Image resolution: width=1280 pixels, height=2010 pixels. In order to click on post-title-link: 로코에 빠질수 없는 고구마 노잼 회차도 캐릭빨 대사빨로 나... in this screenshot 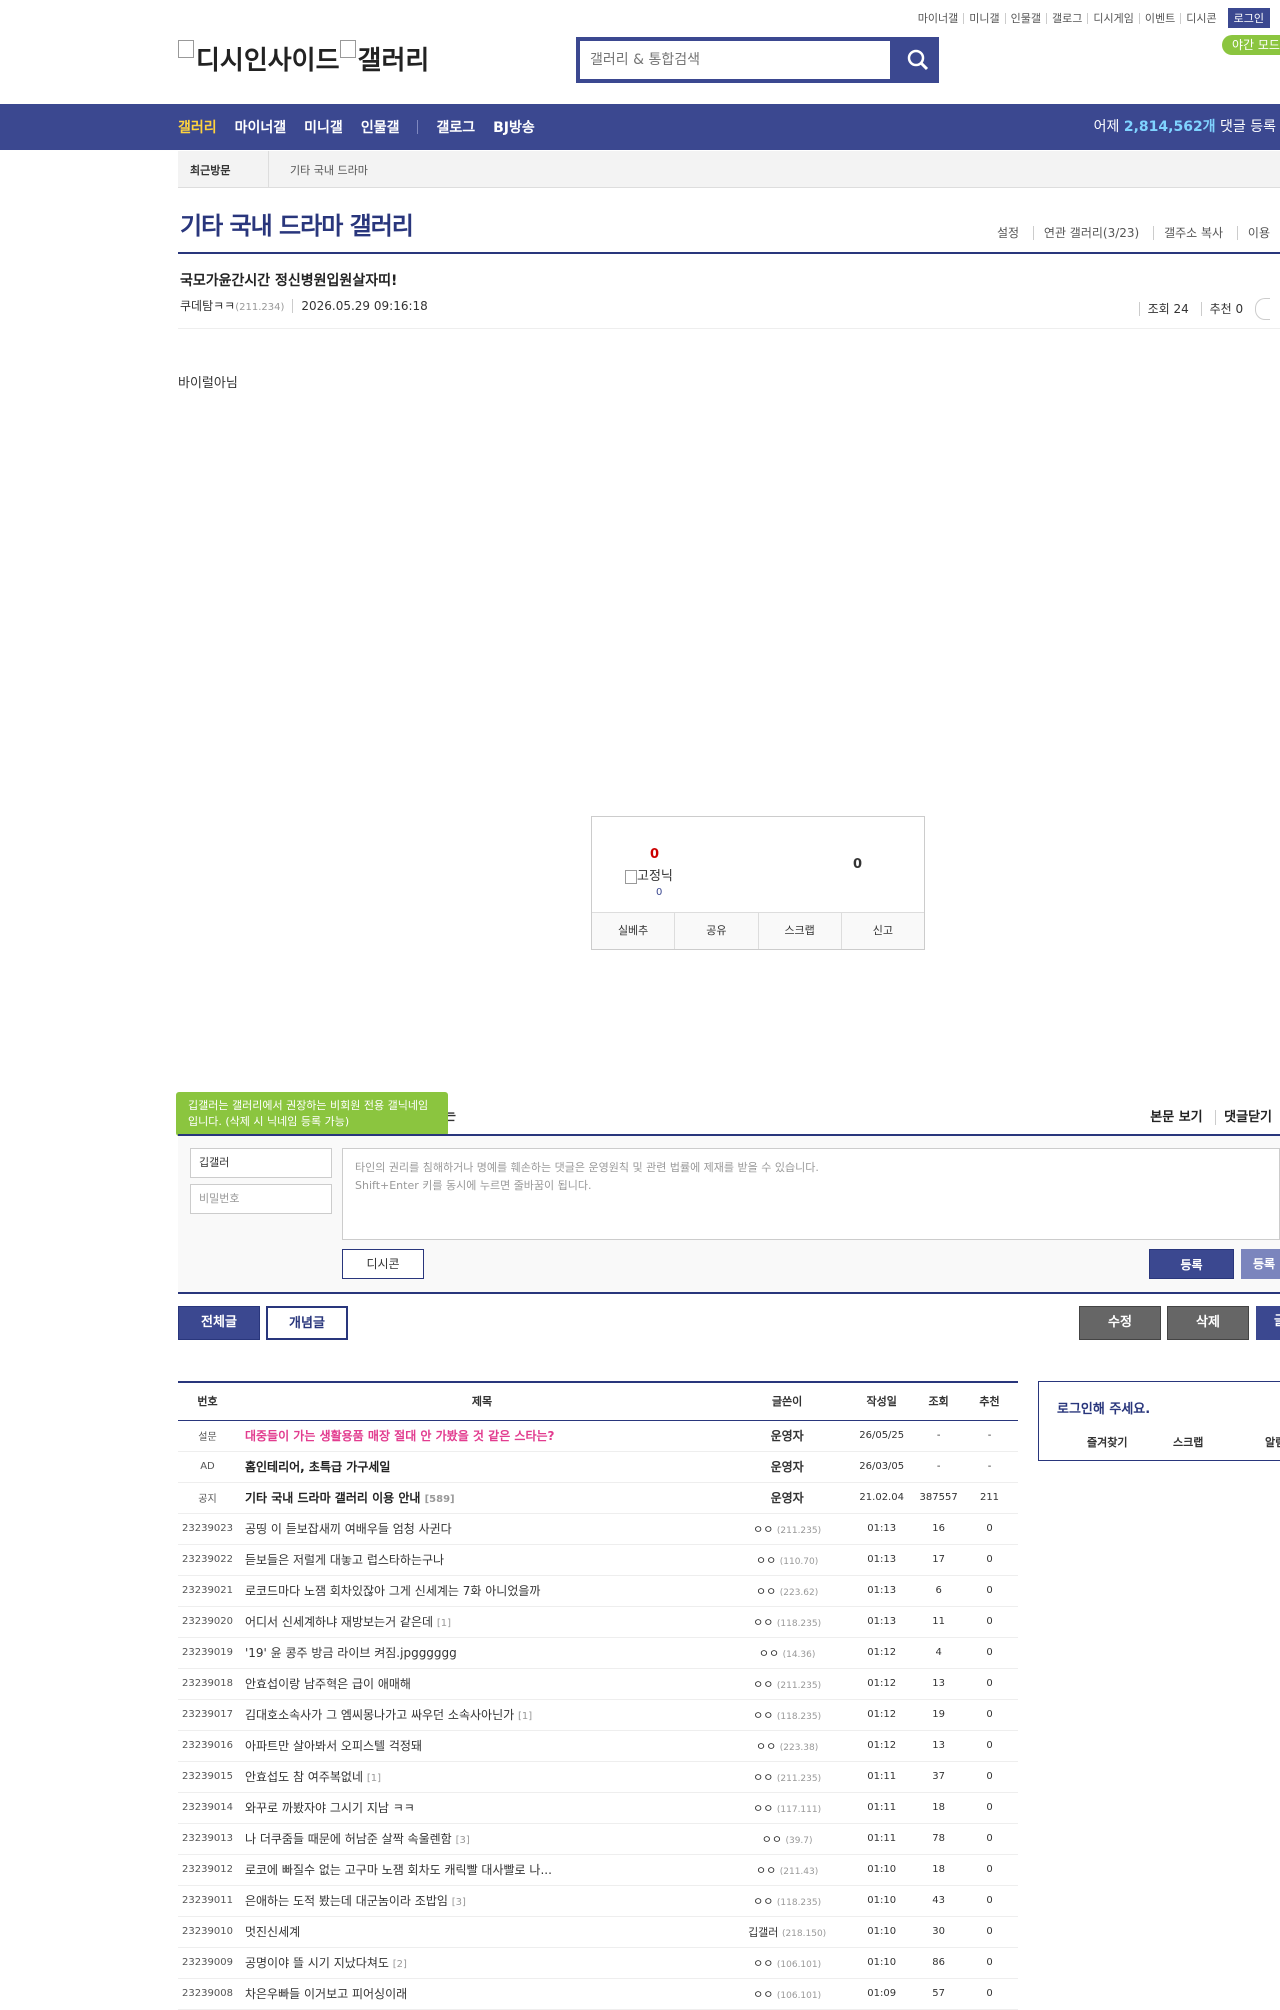, I will do `click(398, 1870)`.